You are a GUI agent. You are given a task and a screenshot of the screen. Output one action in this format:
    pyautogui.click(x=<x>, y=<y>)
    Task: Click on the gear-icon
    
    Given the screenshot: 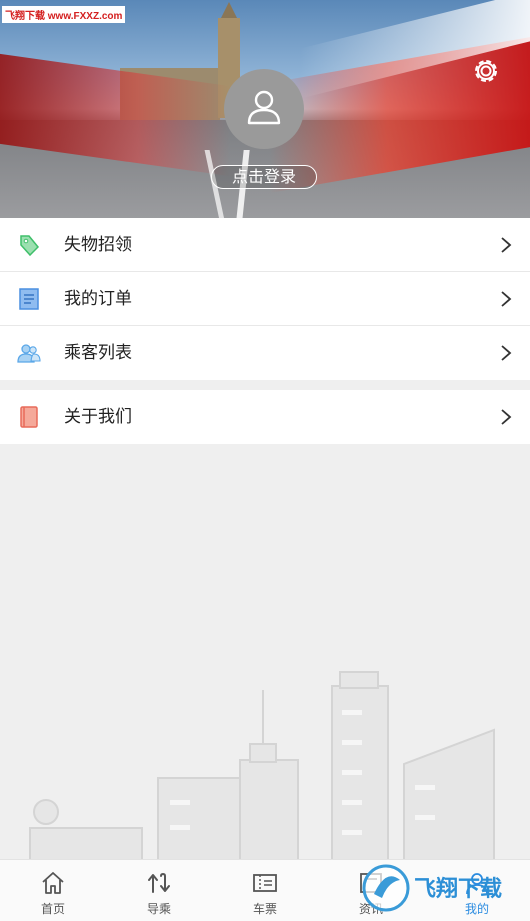 What is the action you would take?
    pyautogui.click(x=486, y=71)
    